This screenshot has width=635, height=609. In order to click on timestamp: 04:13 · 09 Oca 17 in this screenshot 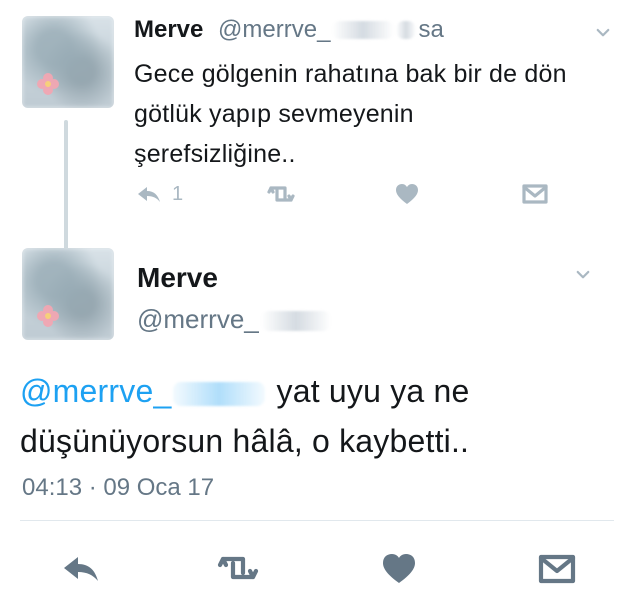, I will do `click(118, 488)`.